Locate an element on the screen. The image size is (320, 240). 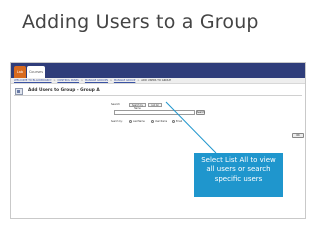
search-label: Search is located at coordinates (115, 104).